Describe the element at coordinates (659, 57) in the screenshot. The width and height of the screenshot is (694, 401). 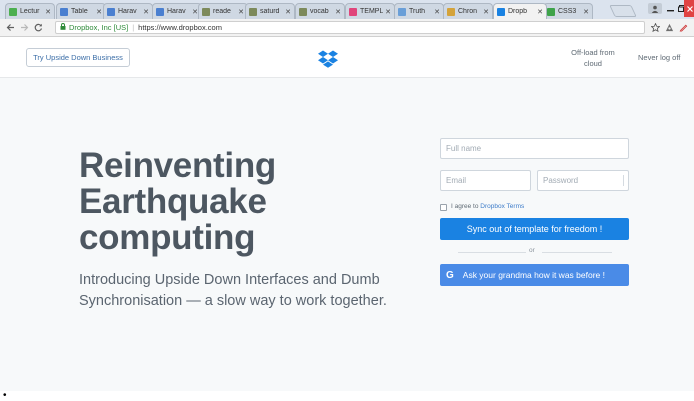
I see `never-log-off-link: Never log off` at that location.